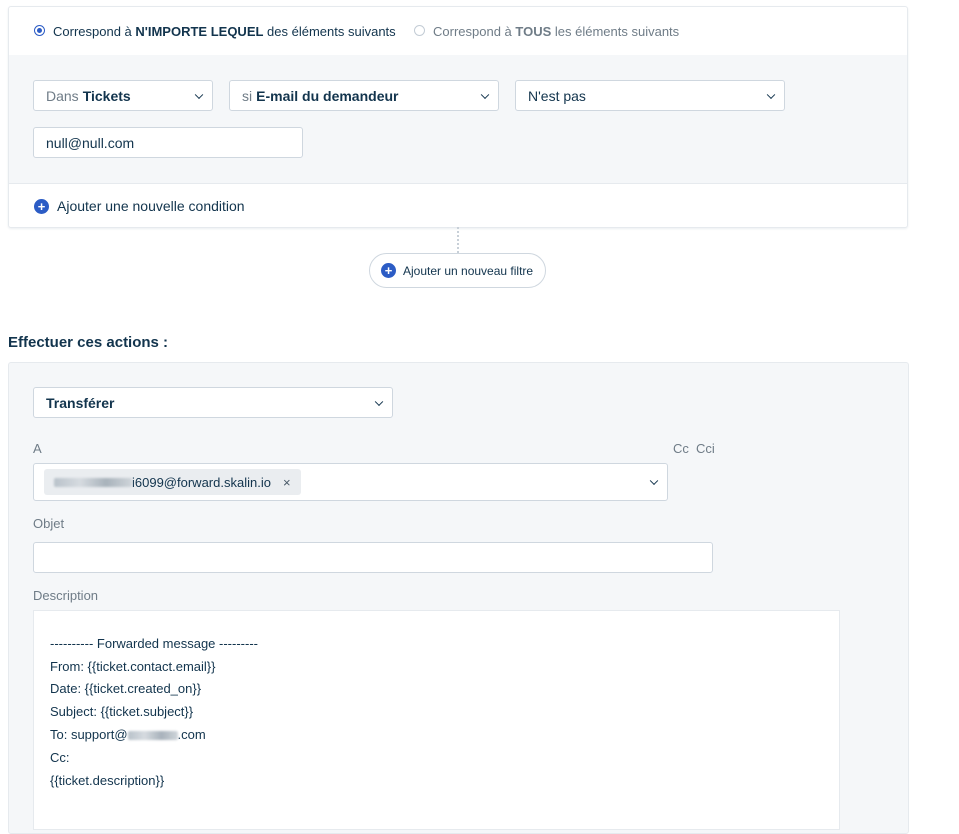 The height and width of the screenshot is (834, 959). Describe the element at coordinates (154, 643) in the screenshot. I see `editor-line: ---------- Forwarded message ---------` at that location.